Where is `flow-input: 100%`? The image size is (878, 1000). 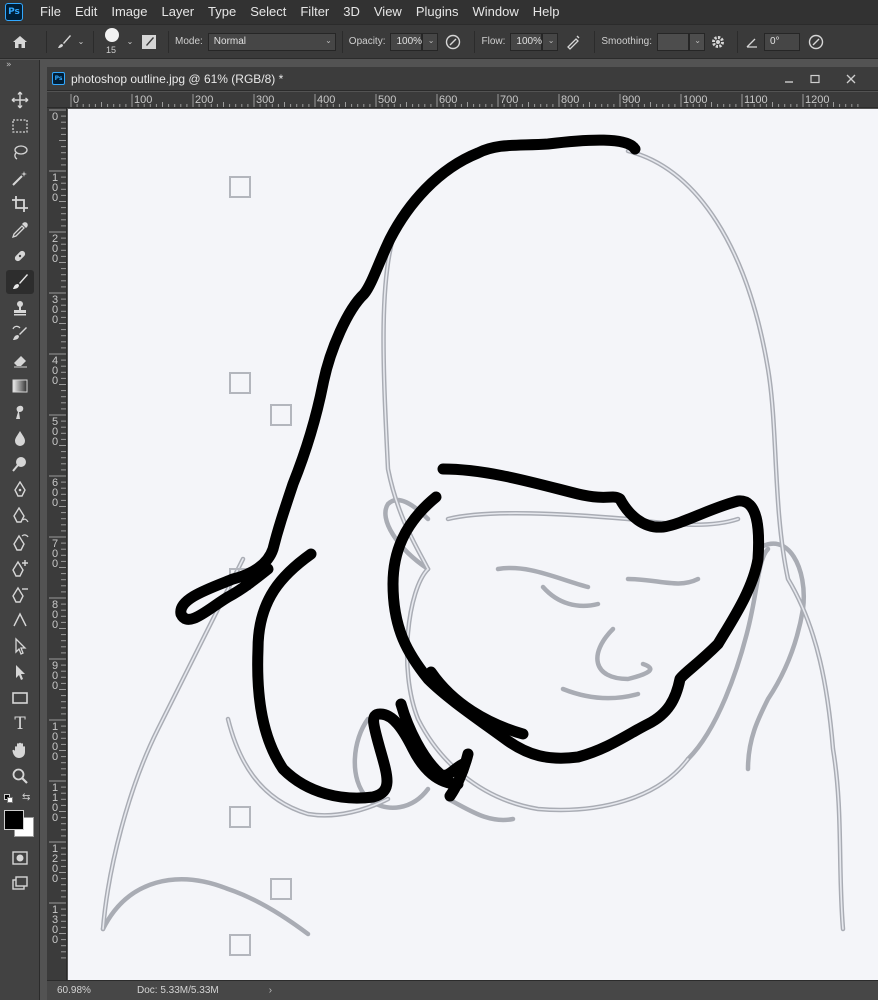
flow-input: 100% is located at coordinates (526, 41).